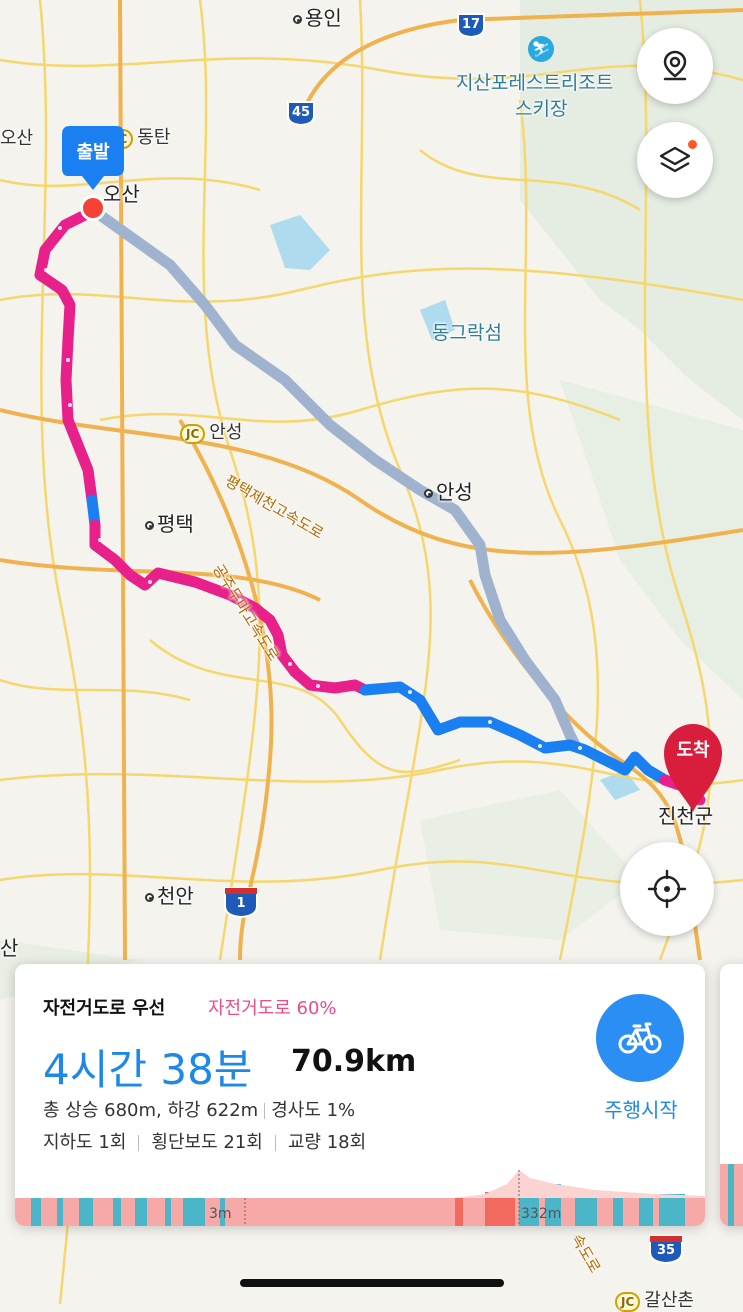 Image resolution: width=743 pixels, height=1312 pixels. Describe the element at coordinates (372, 1283) in the screenshot. I see `home-indicator` at that location.